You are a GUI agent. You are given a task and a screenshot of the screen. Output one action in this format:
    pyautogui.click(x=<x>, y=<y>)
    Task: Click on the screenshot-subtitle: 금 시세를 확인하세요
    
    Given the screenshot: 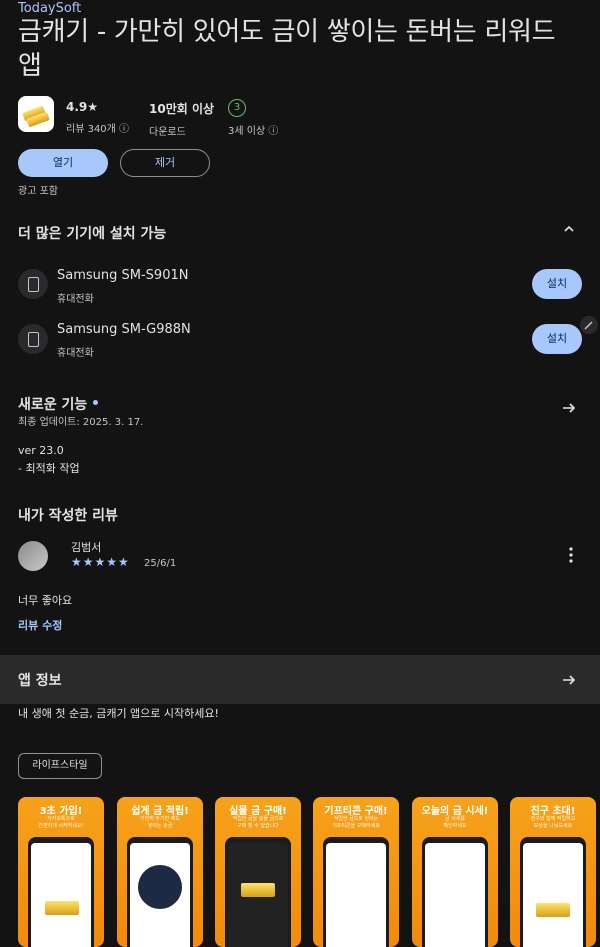 What is the action you would take?
    pyautogui.click(x=455, y=822)
    